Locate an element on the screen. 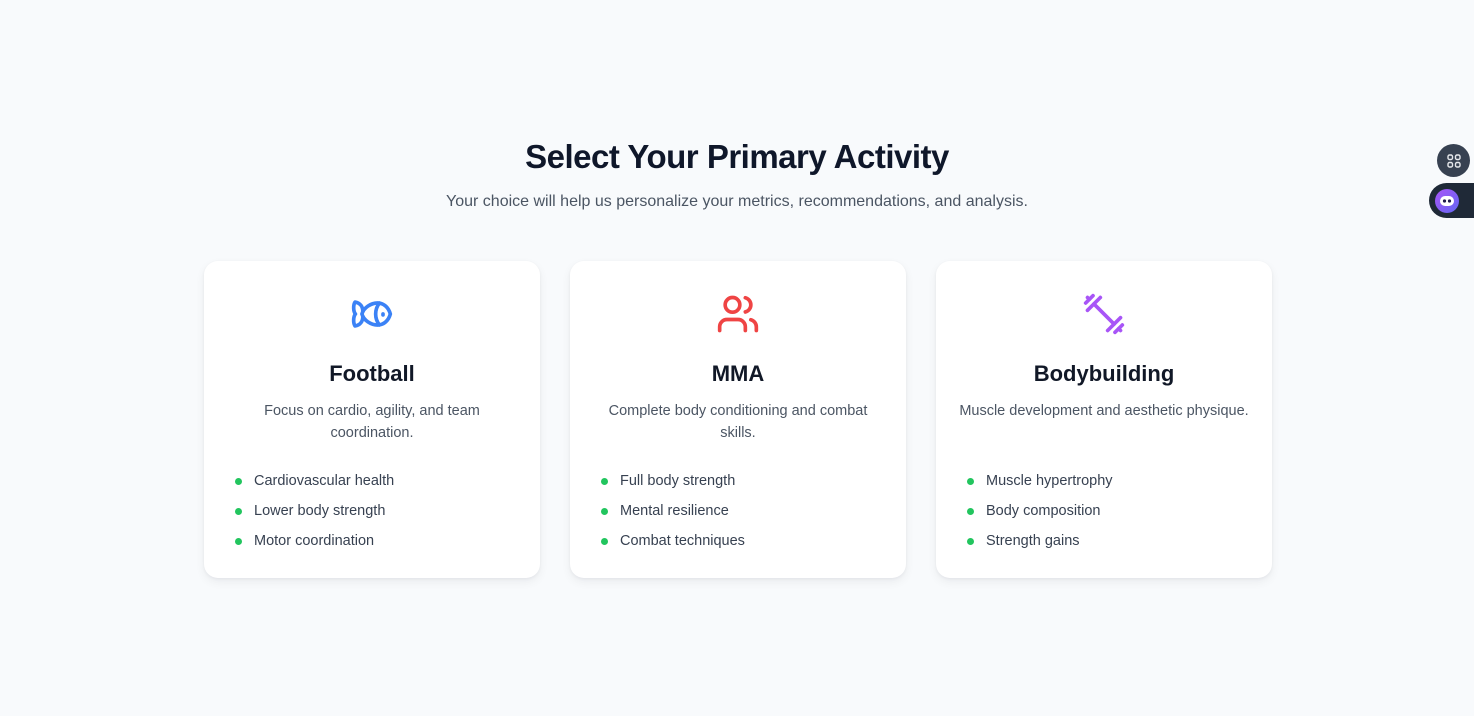  apps-grid-icon is located at coordinates (1453, 160).